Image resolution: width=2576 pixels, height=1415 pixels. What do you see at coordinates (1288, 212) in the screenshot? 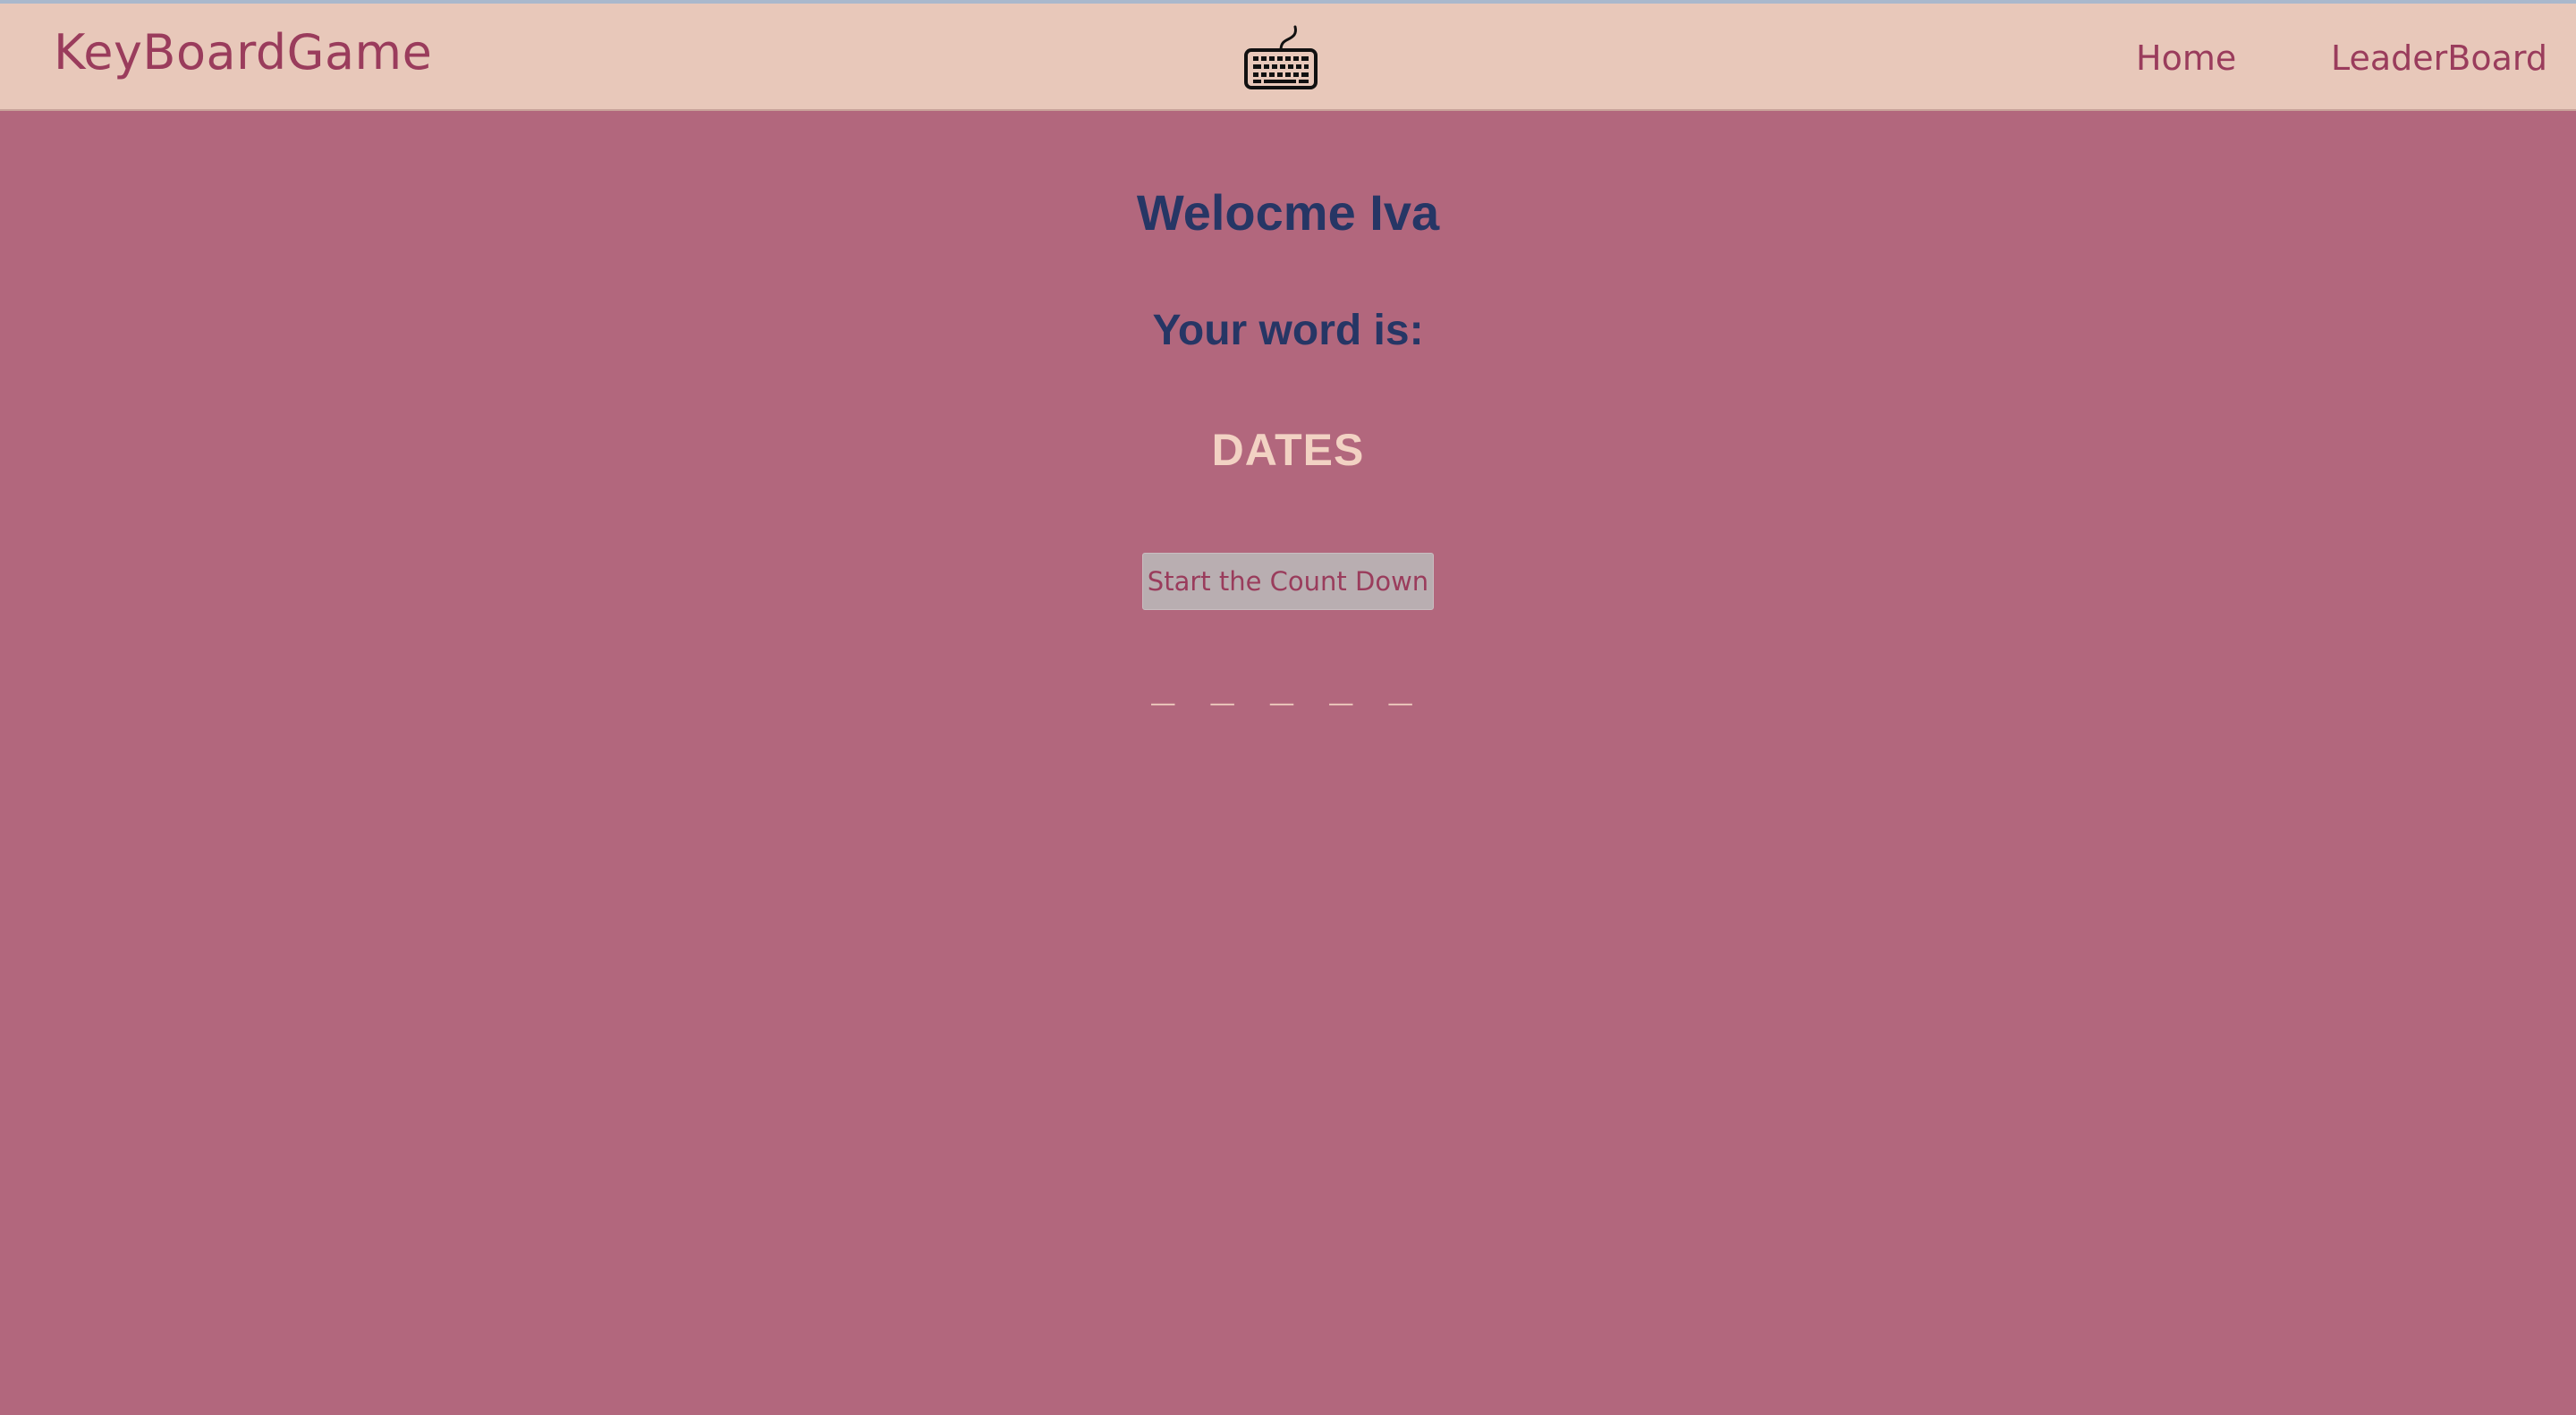
I see `welcome-heading: Welocme Iva` at bounding box center [1288, 212].